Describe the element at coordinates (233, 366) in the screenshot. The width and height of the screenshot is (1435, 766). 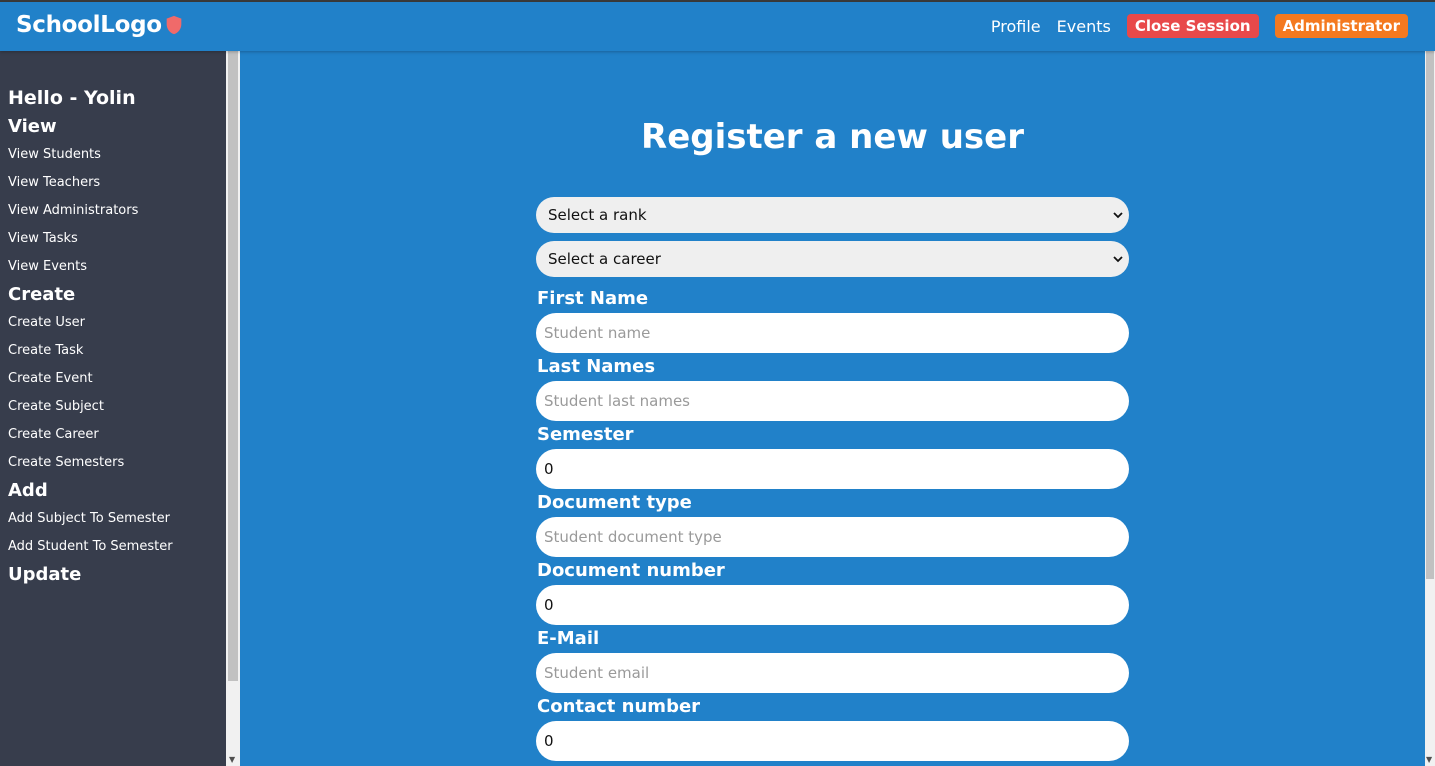
I see `sidebar-scrollbar-thumb` at that location.